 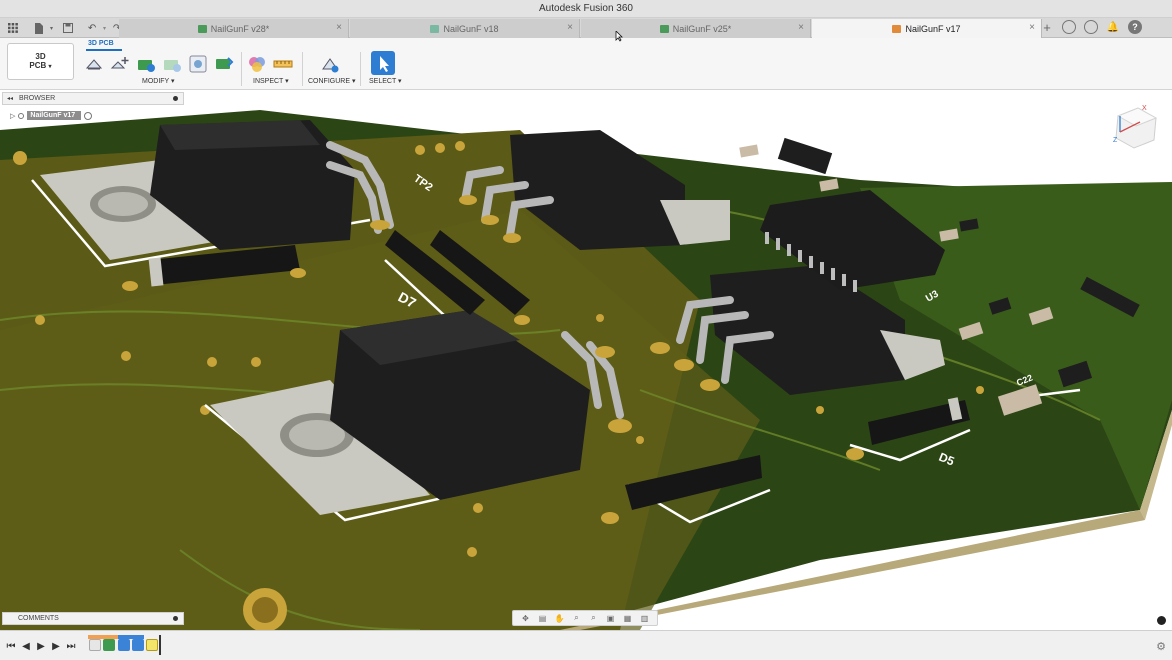 I want to click on expand-triangle-icon: ▷, so click(x=12, y=116).